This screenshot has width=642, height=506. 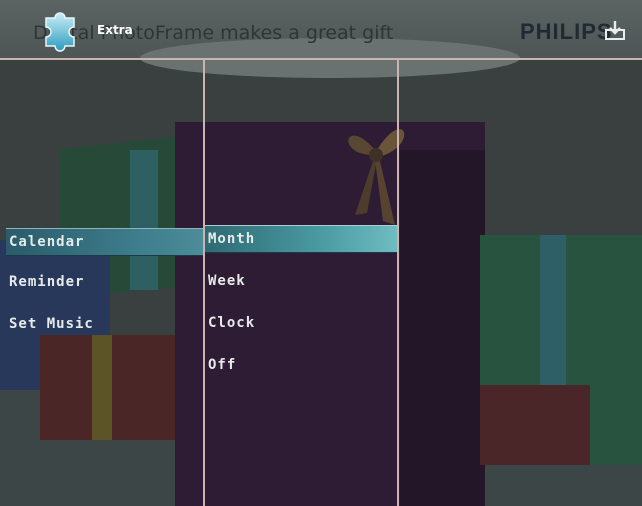 What do you see at coordinates (115, 30) in the screenshot?
I see `mode-title: Extra` at bounding box center [115, 30].